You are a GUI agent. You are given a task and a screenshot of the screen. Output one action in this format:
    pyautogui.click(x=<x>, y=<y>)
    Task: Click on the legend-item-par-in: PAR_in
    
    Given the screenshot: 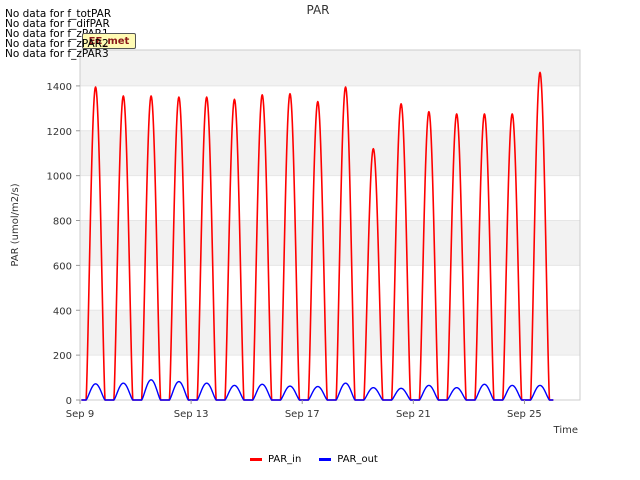 What is the action you would take?
    pyautogui.click(x=275, y=459)
    